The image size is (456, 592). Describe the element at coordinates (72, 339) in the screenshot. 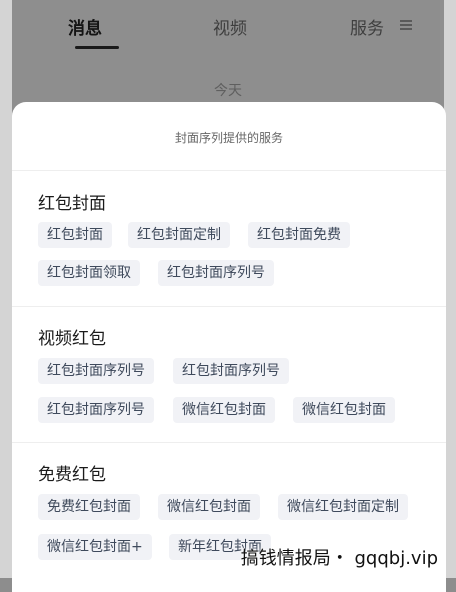

I see `section-title-video-red-packet: 视频红包` at that location.